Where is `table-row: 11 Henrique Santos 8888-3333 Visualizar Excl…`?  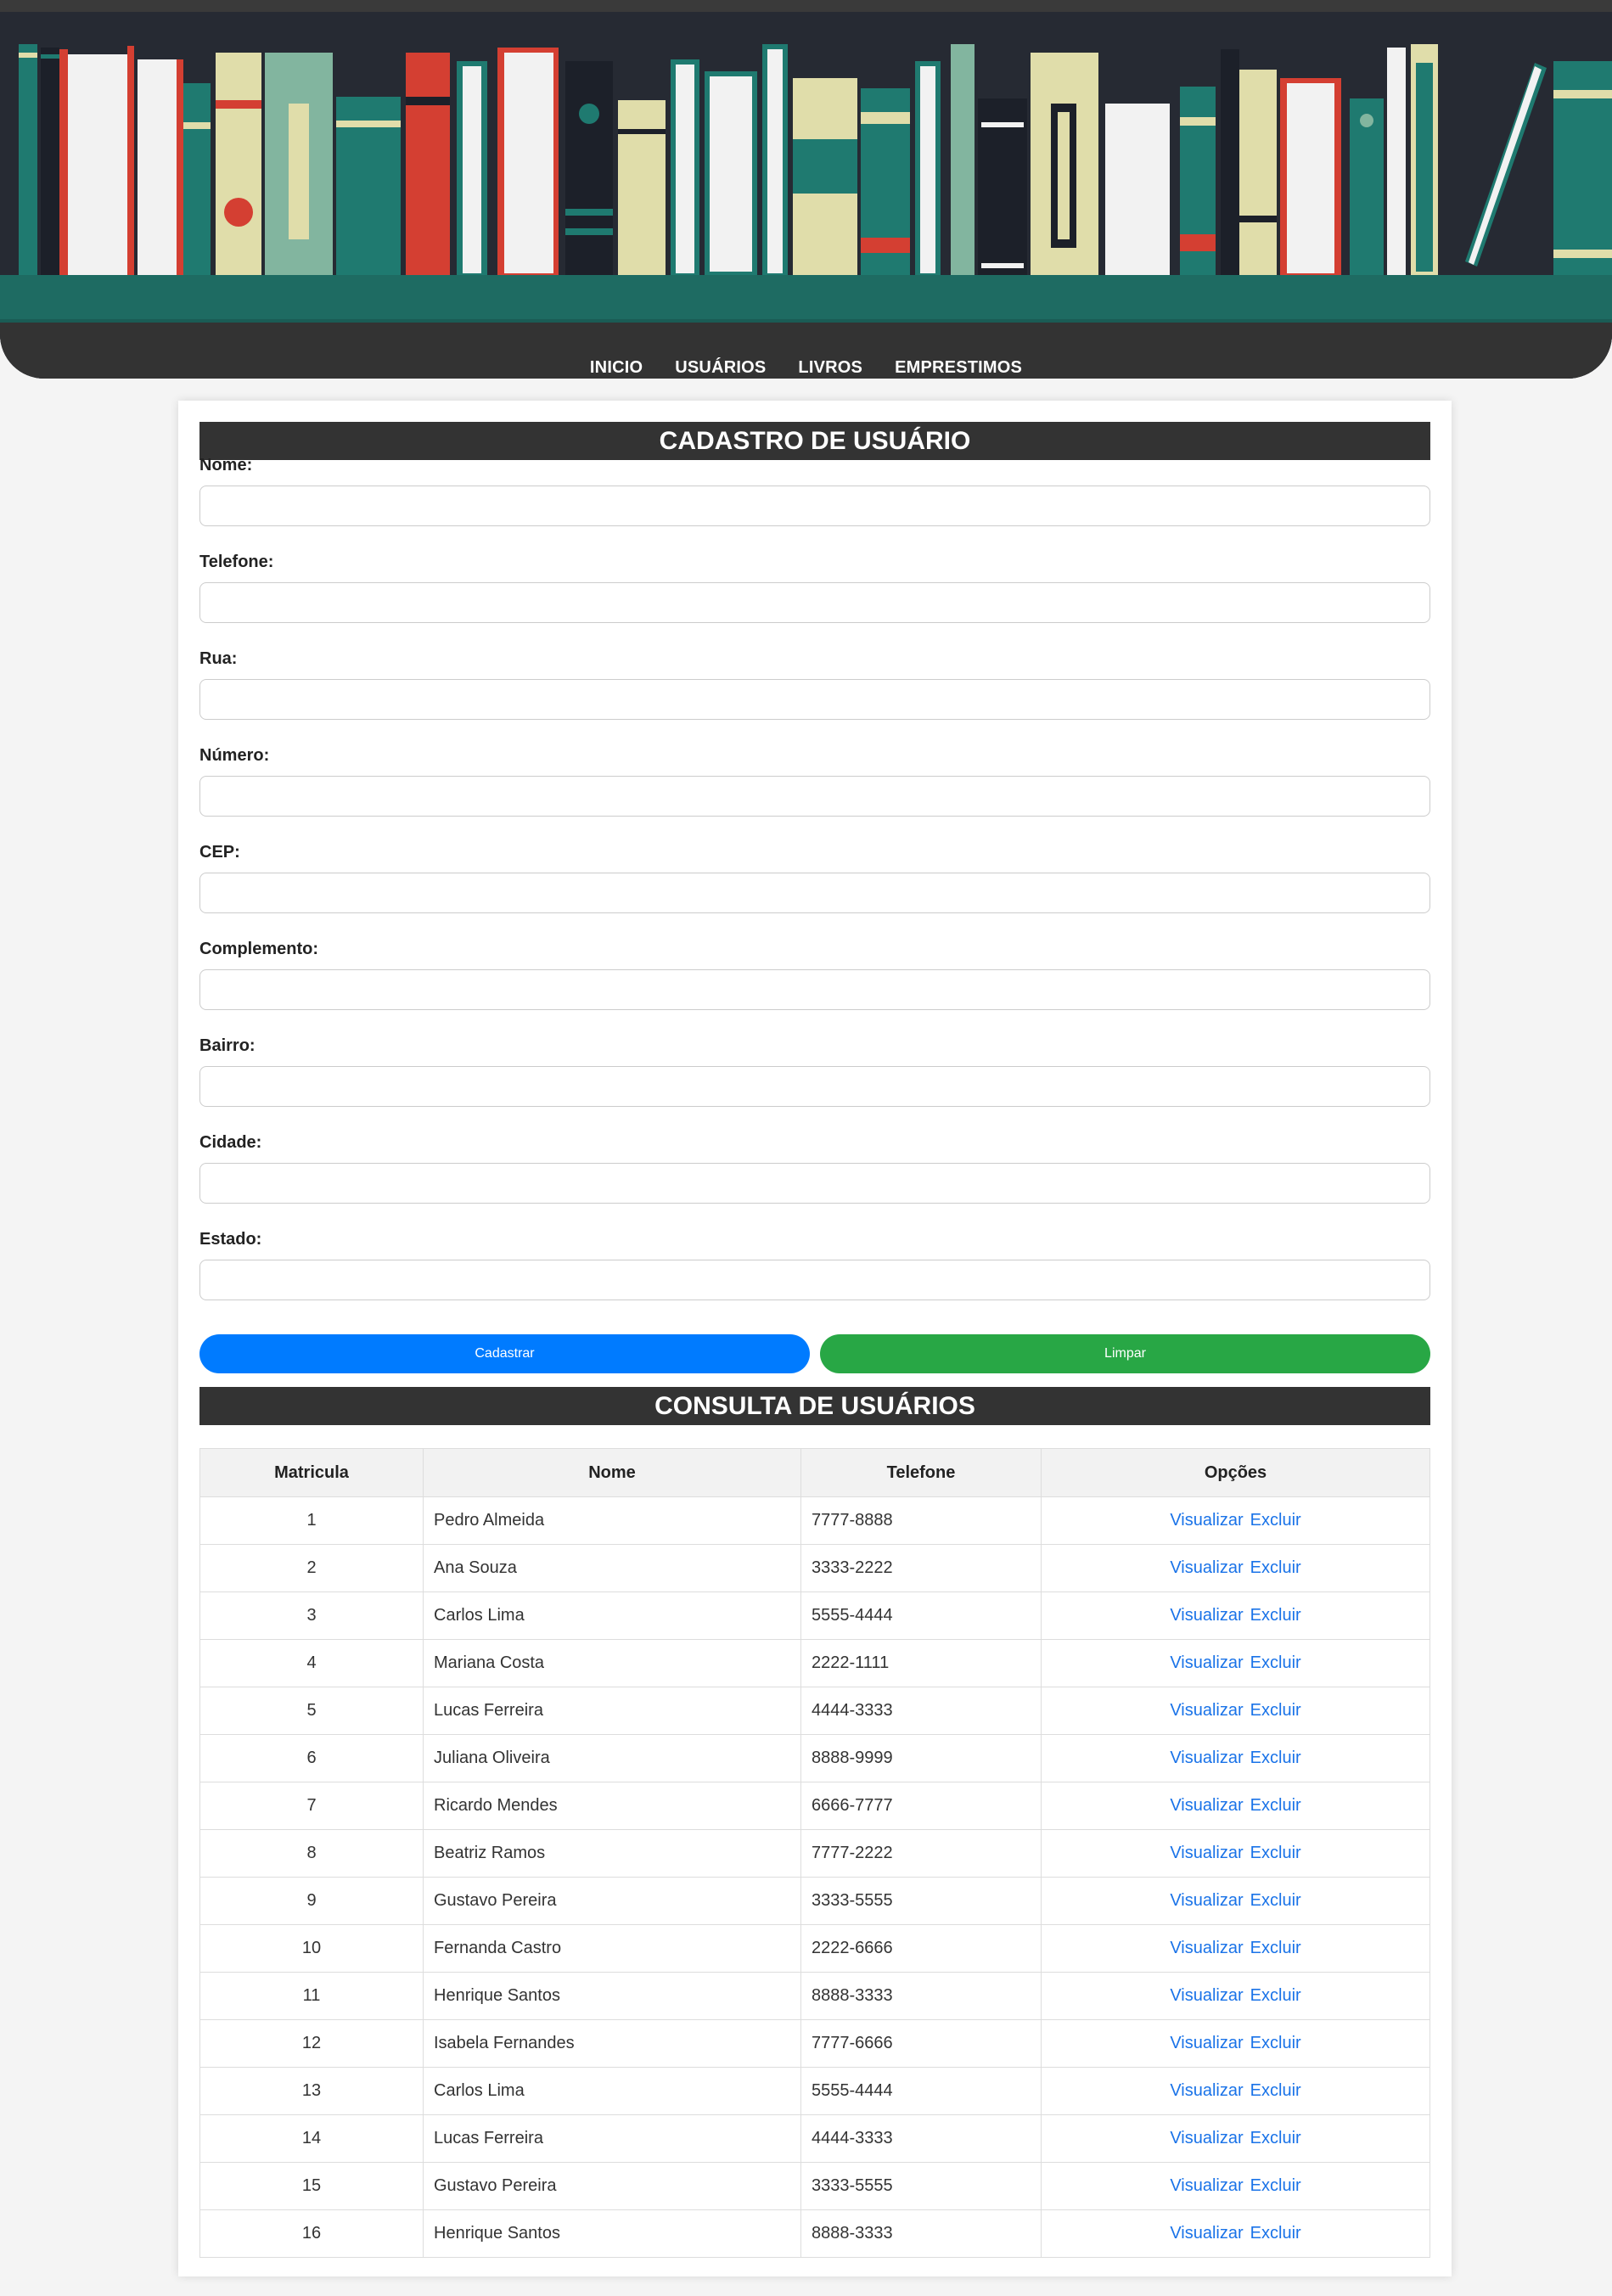
table-row: 11 Henrique Santos 8888-3333 Visualizar Excl… is located at coordinates (815, 1996).